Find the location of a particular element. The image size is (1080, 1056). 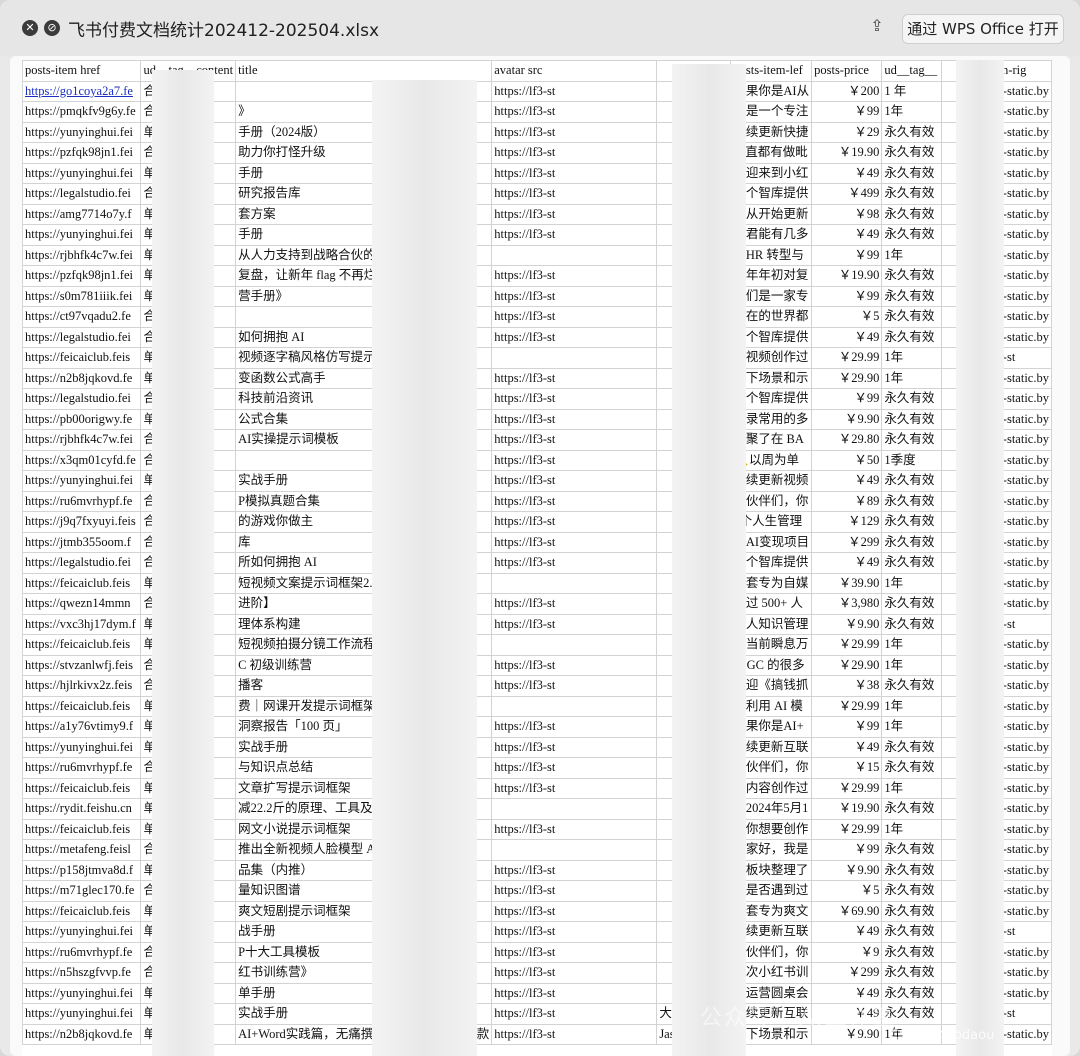

table-cell: https://go1coya2a7.fe is located at coordinates (82, 91).